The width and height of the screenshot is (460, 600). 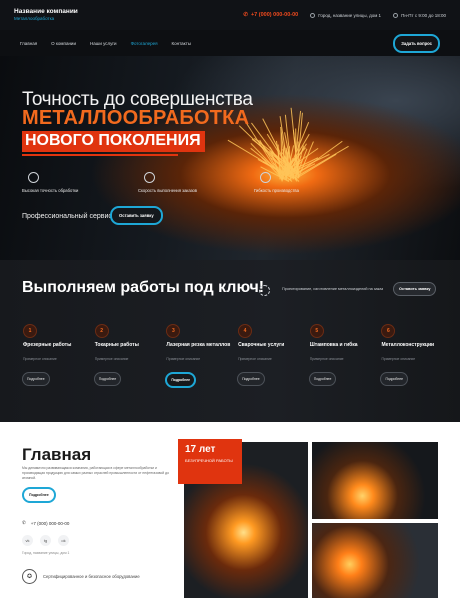 What do you see at coordinates (30, 331) in the screenshot?
I see `service-number: 1` at bounding box center [30, 331].